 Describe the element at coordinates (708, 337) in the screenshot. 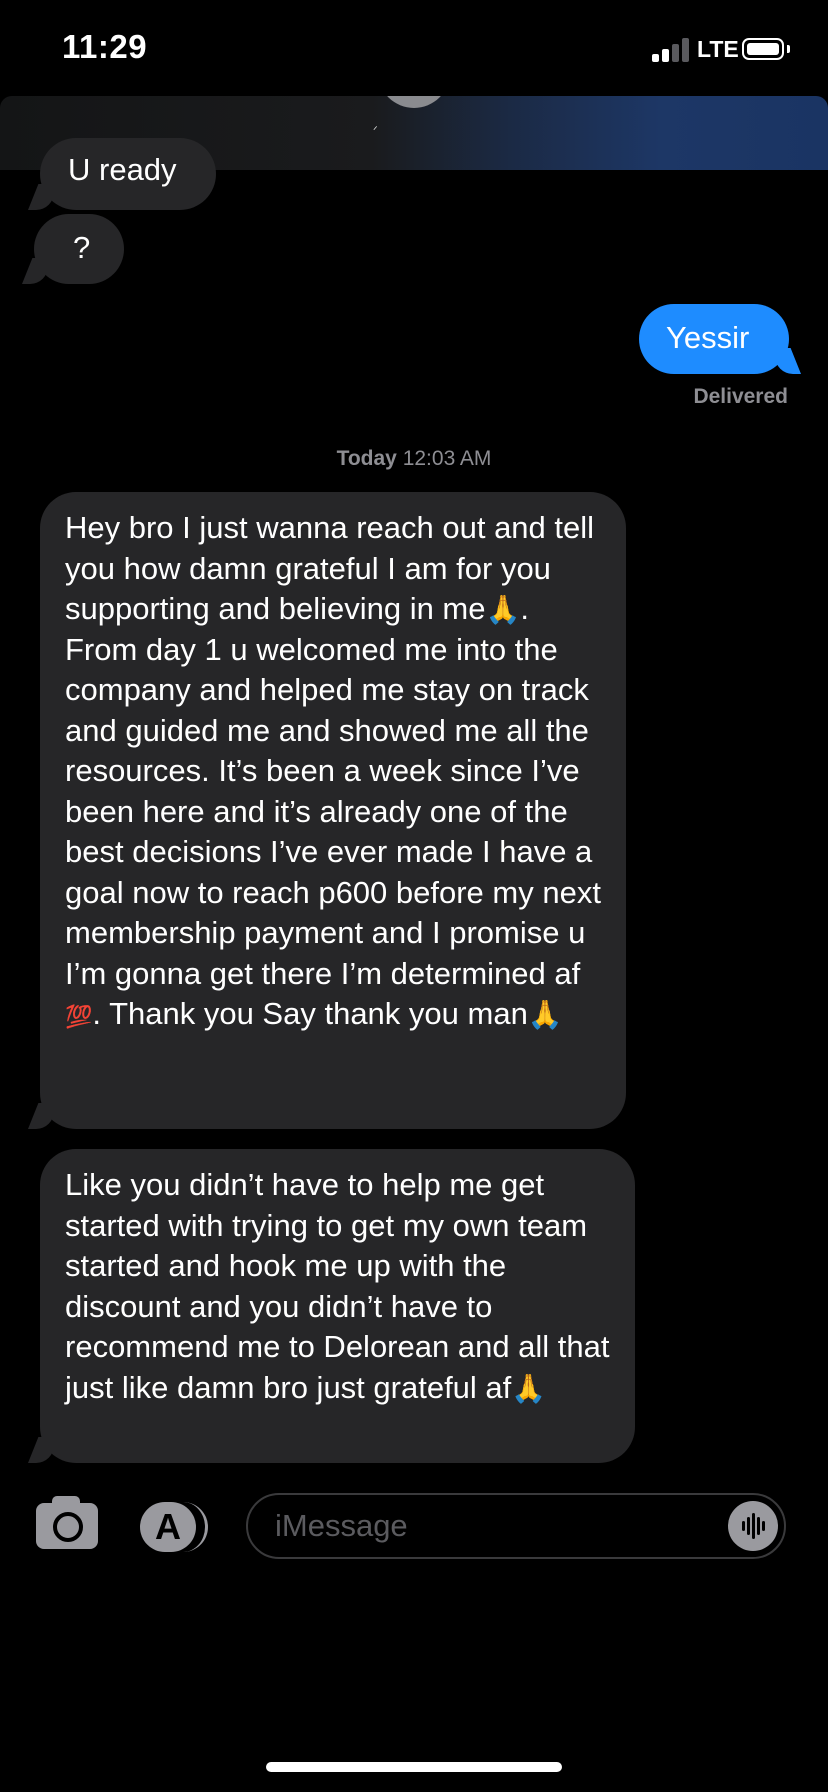

I see `message-text: Yessir` at that location.